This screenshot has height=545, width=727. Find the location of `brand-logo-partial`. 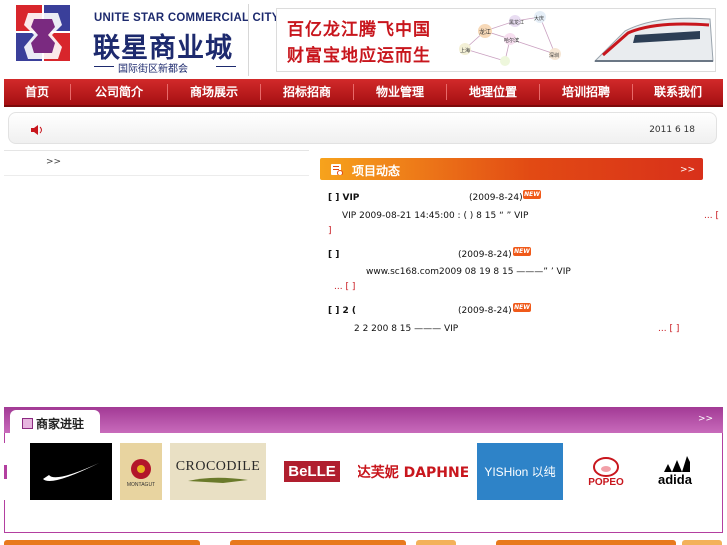

brand-logo-partial is located at coordinates (13, 471).